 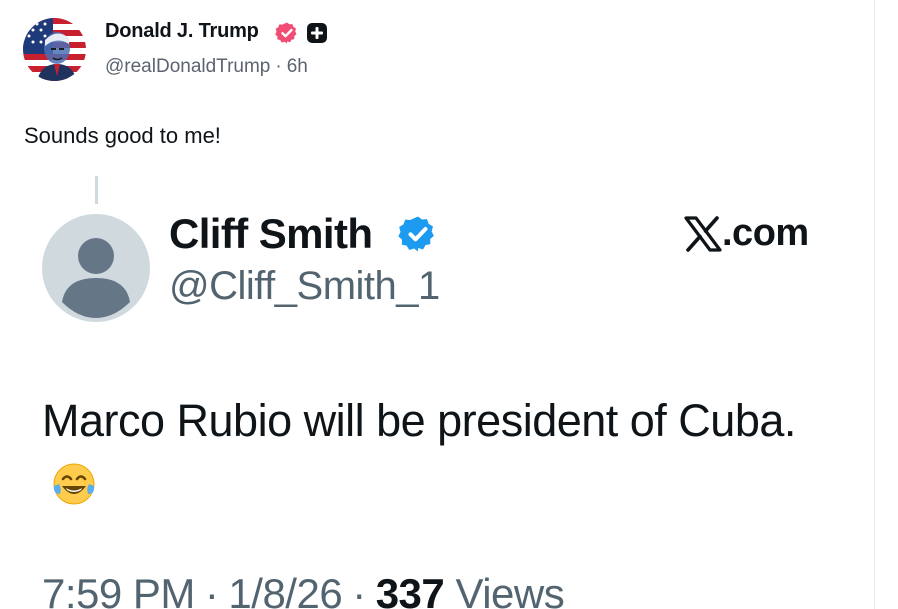 What do you see at coordinates (419, 420) in the screenshot?
I see `embedded-tweet-text-content: Marco Rubio will be president of Cuba.` at bounding box center [419, 420].